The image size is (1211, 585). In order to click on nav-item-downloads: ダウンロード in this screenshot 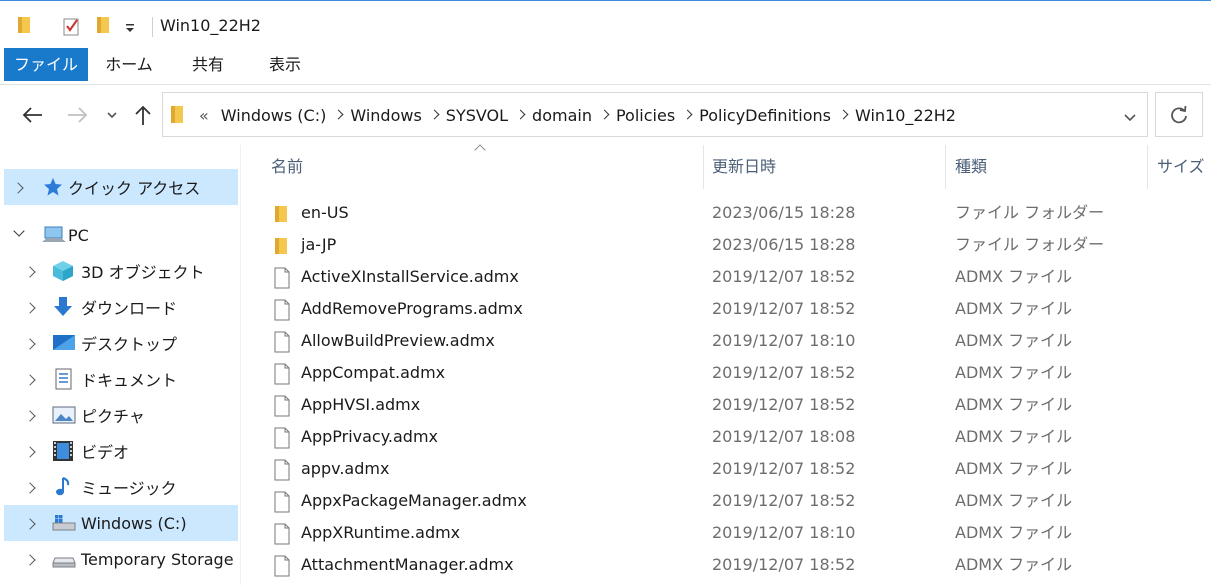, I will do `click(121, 307)`.